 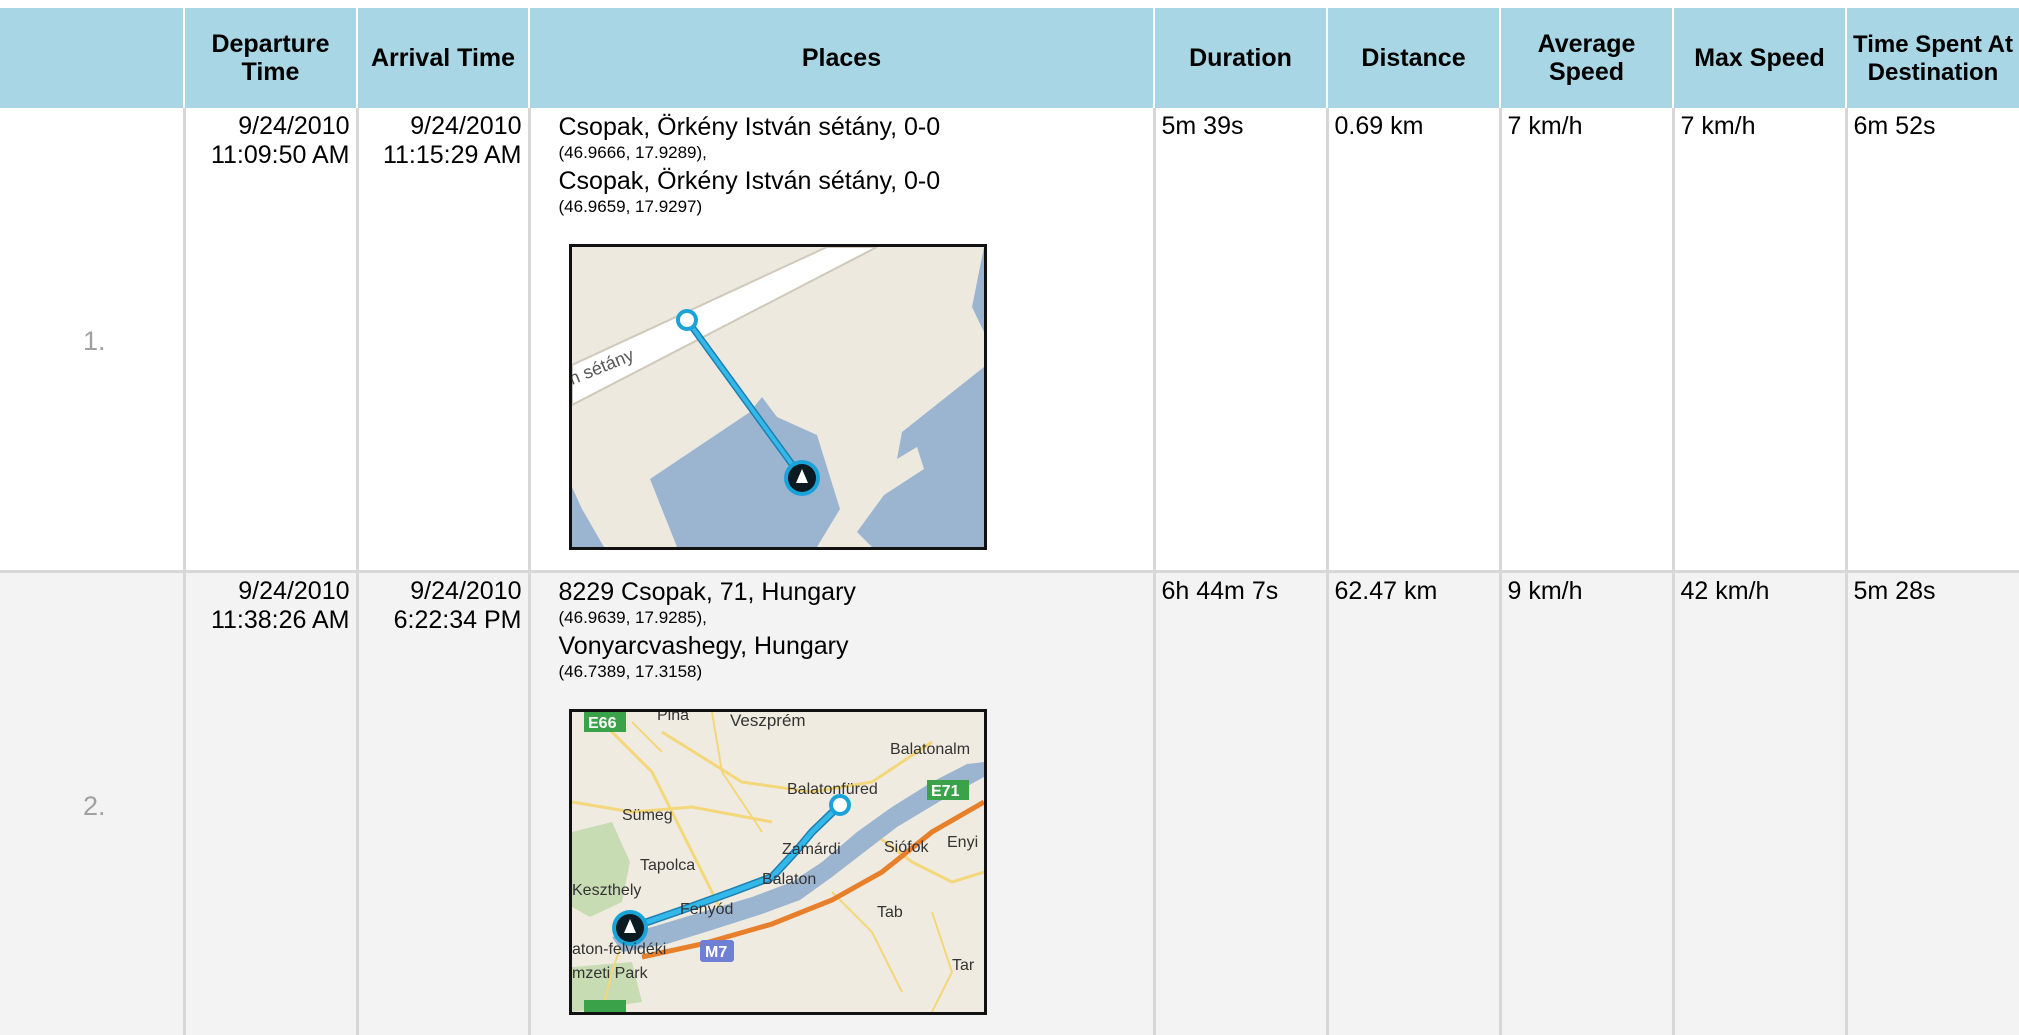 I want to click on svg-text: Balatonalm, so click(x=930, y=749).